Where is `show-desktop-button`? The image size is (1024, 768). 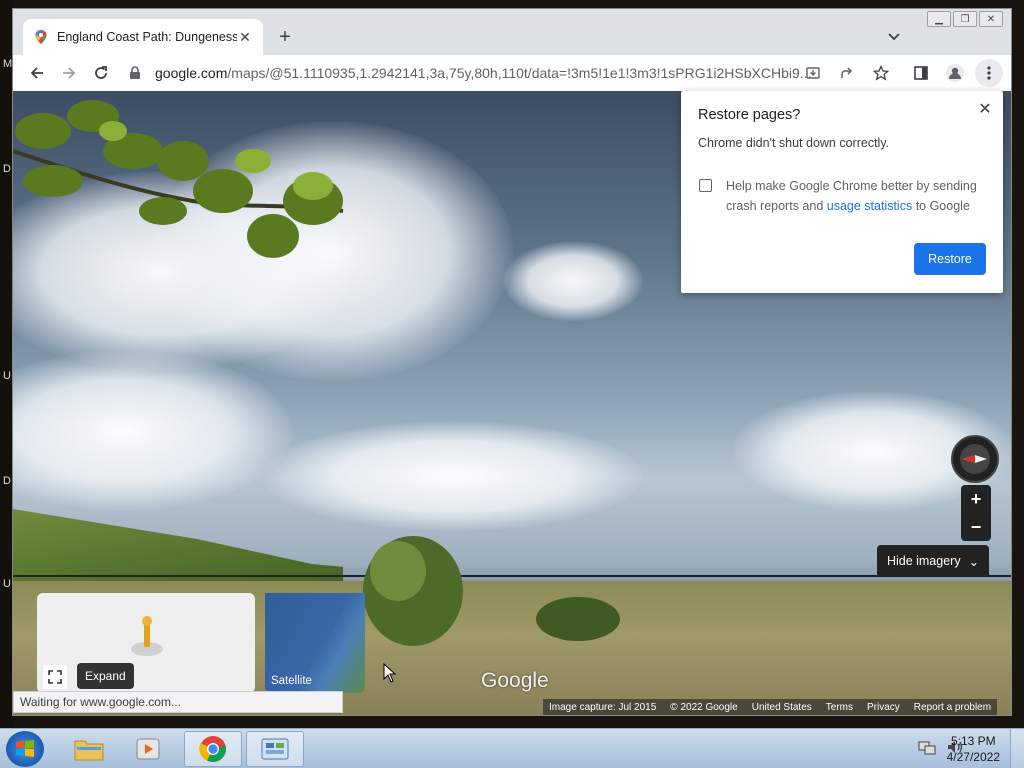
show-desktop-button is located at coordinates (1017, 748).